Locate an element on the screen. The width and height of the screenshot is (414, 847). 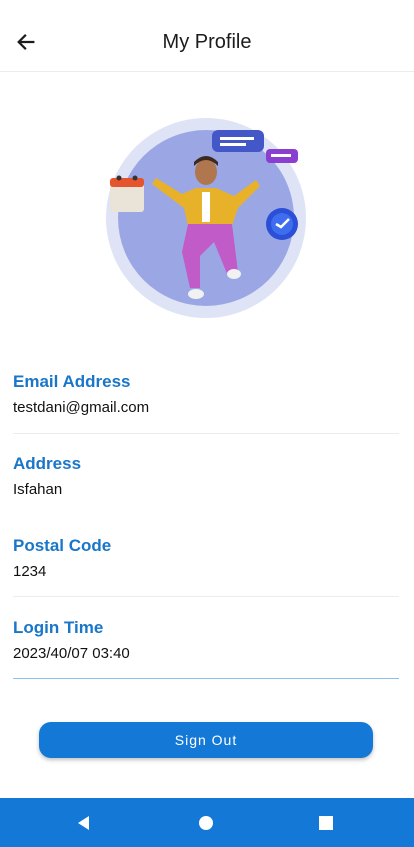
system-back-button is located at coordinates (84, 823).